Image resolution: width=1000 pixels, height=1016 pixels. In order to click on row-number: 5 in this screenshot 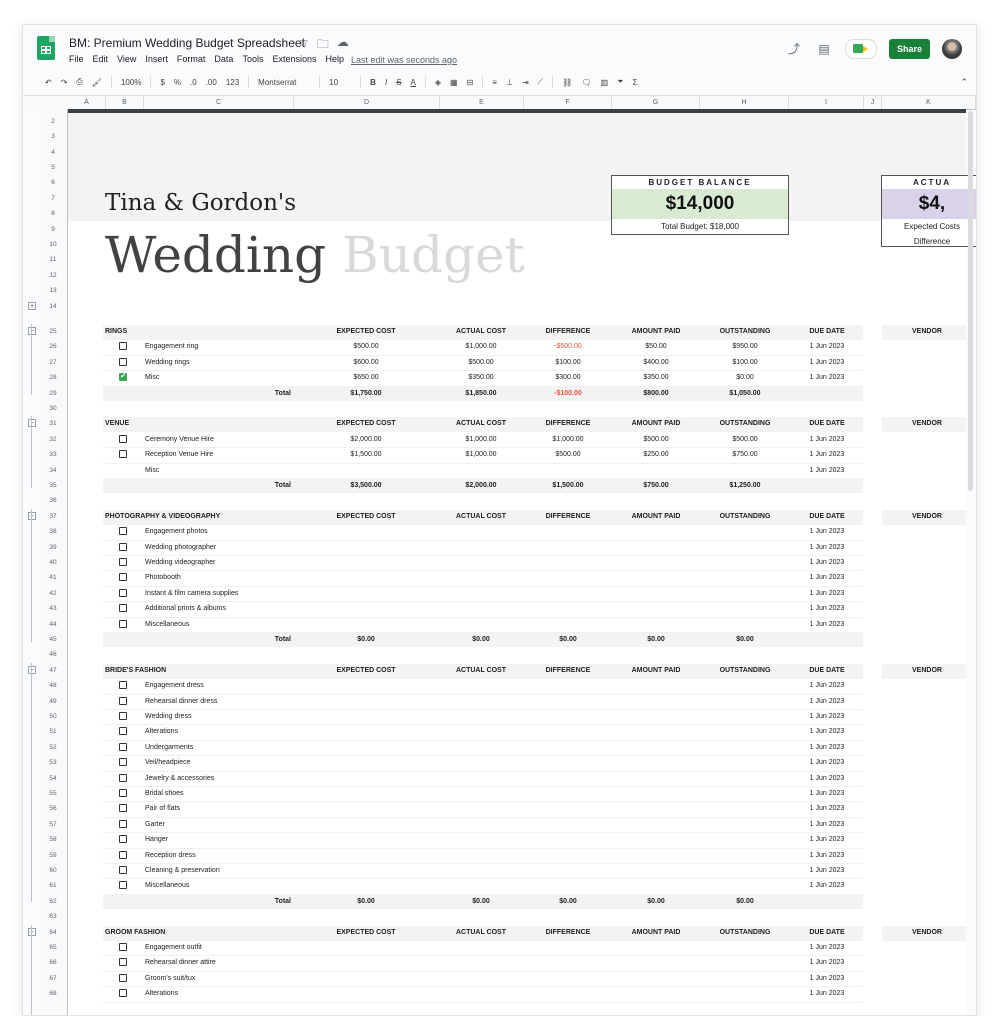, I will do `click(53, 167)`.